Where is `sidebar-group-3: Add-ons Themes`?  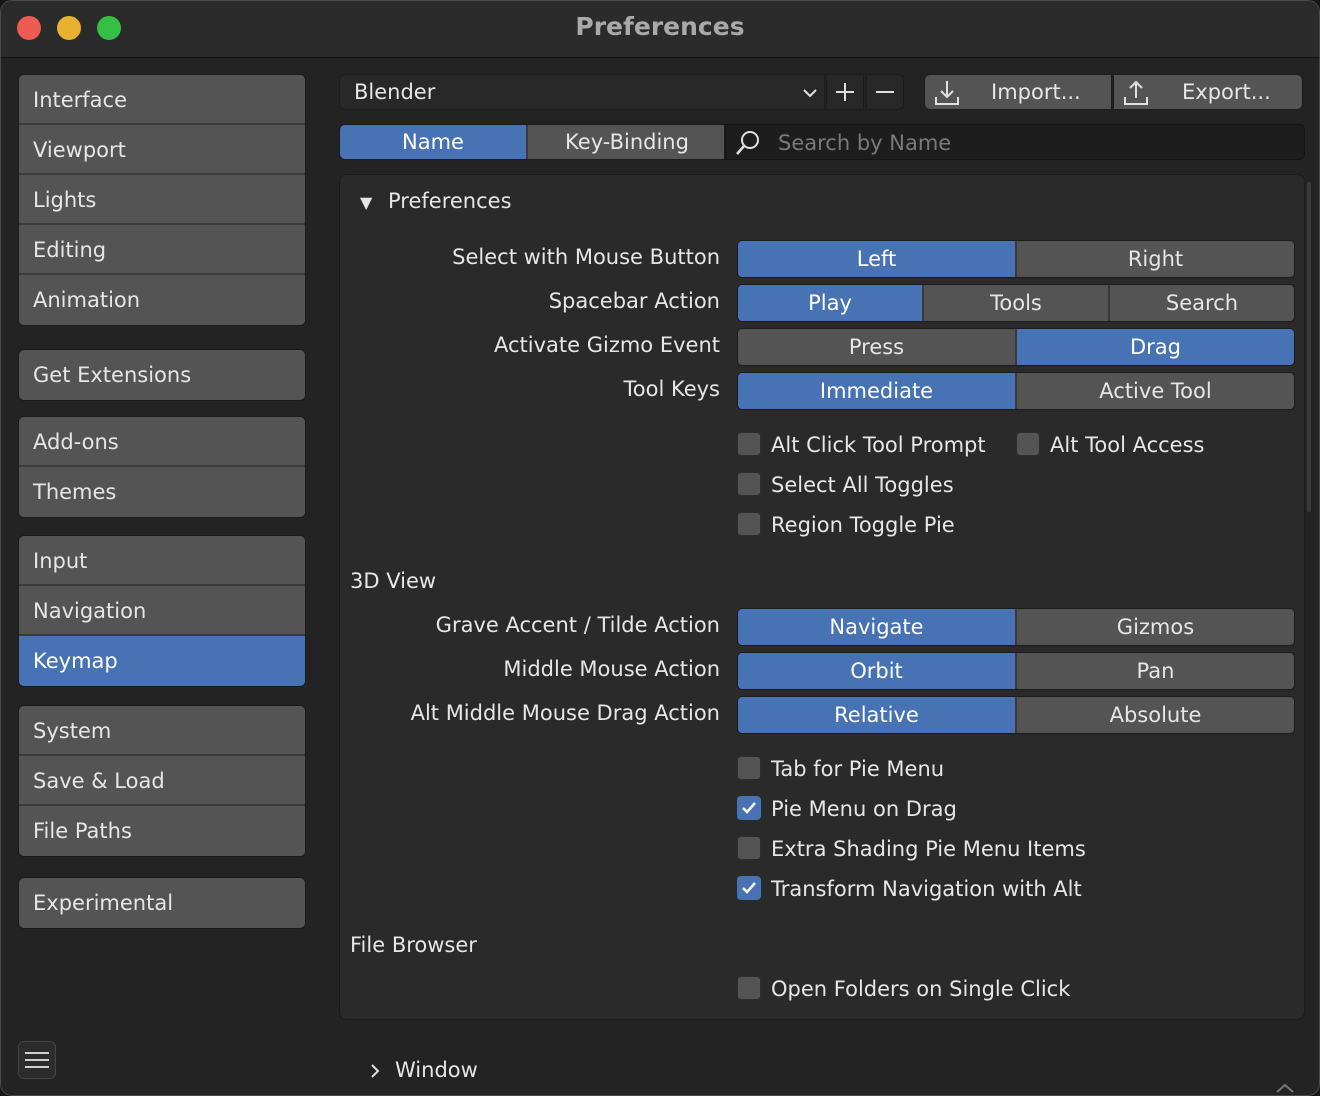 sidebar-group-3: Add-ons Themes is located at coordinates (162, 467).